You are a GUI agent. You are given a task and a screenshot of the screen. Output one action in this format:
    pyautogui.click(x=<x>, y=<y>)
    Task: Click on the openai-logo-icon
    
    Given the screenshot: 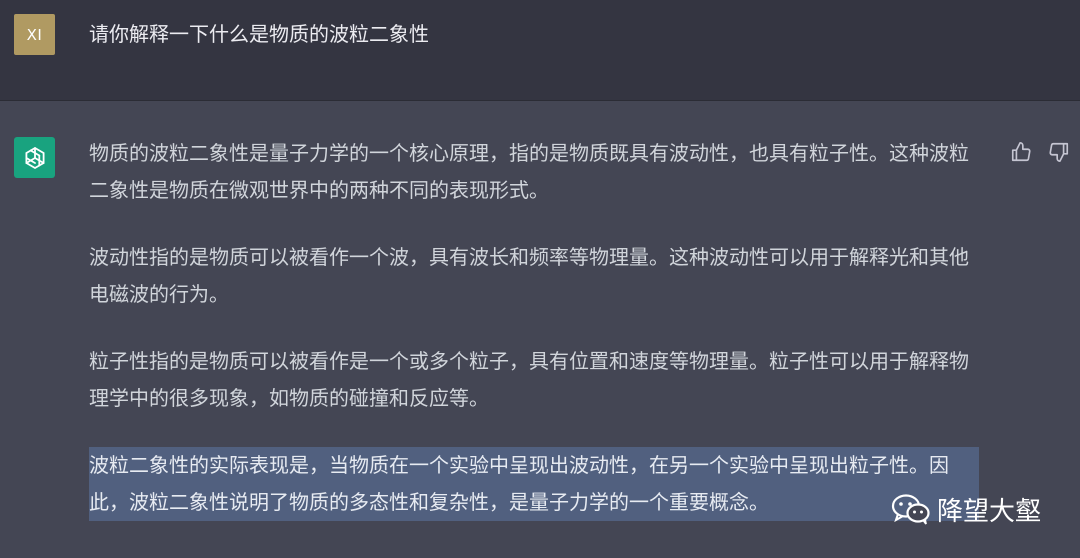 What is the action you would take?
    pyautogui.click(x=34, y=157)
    